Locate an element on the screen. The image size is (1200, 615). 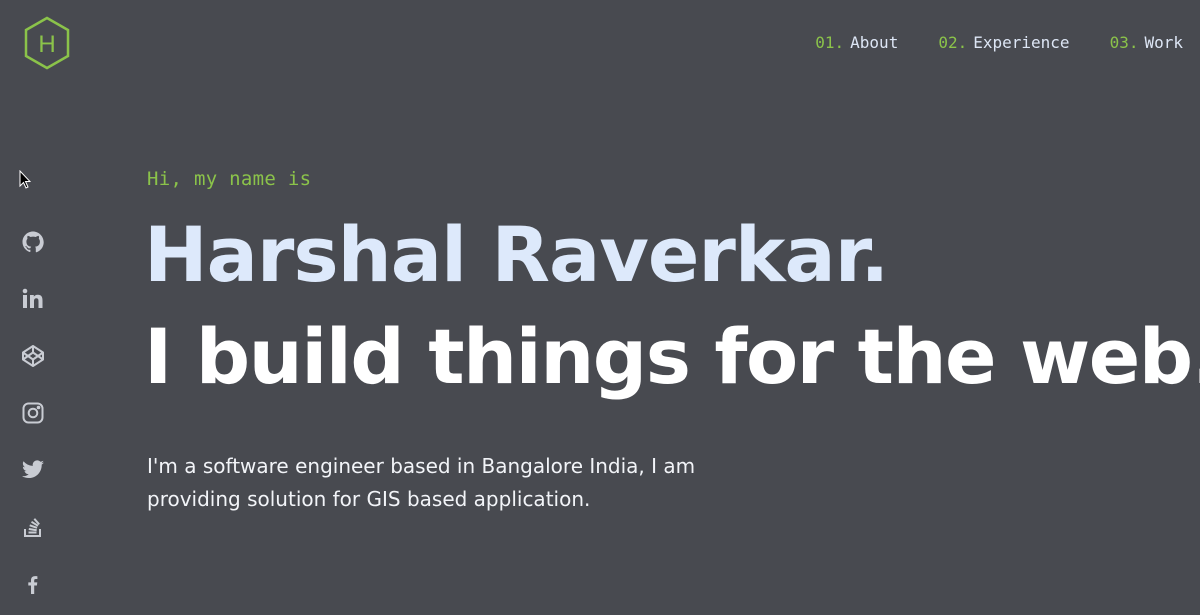
nav-number: 01. is located at coordinates (830, 42).